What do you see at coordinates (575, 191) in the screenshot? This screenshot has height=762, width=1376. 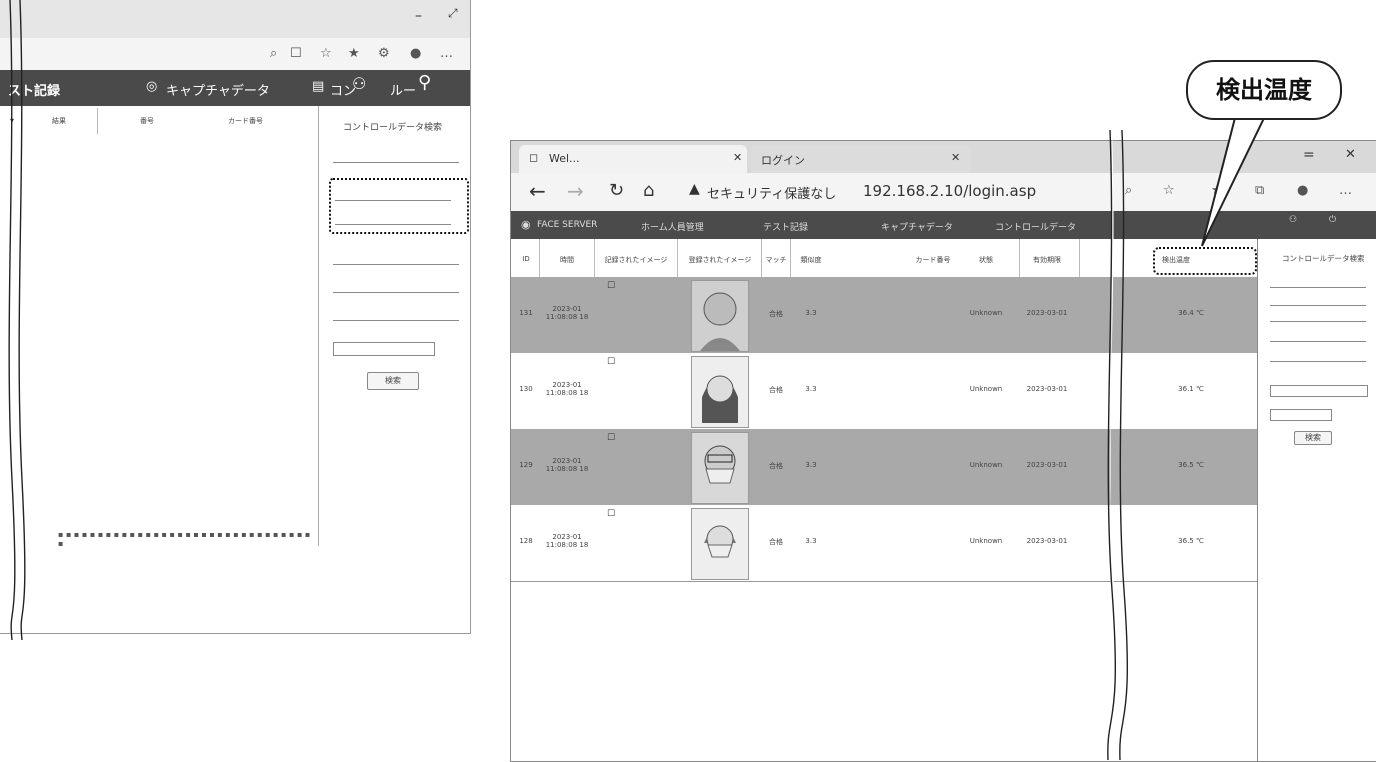 I see `forward-icon: →` at bounding box center [575, 191].